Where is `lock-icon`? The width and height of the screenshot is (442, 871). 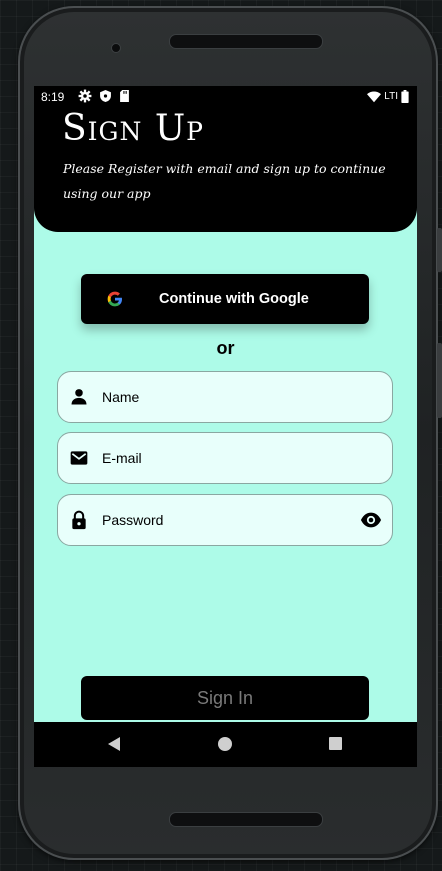 lock-icon is located at coordinates (79, 520).